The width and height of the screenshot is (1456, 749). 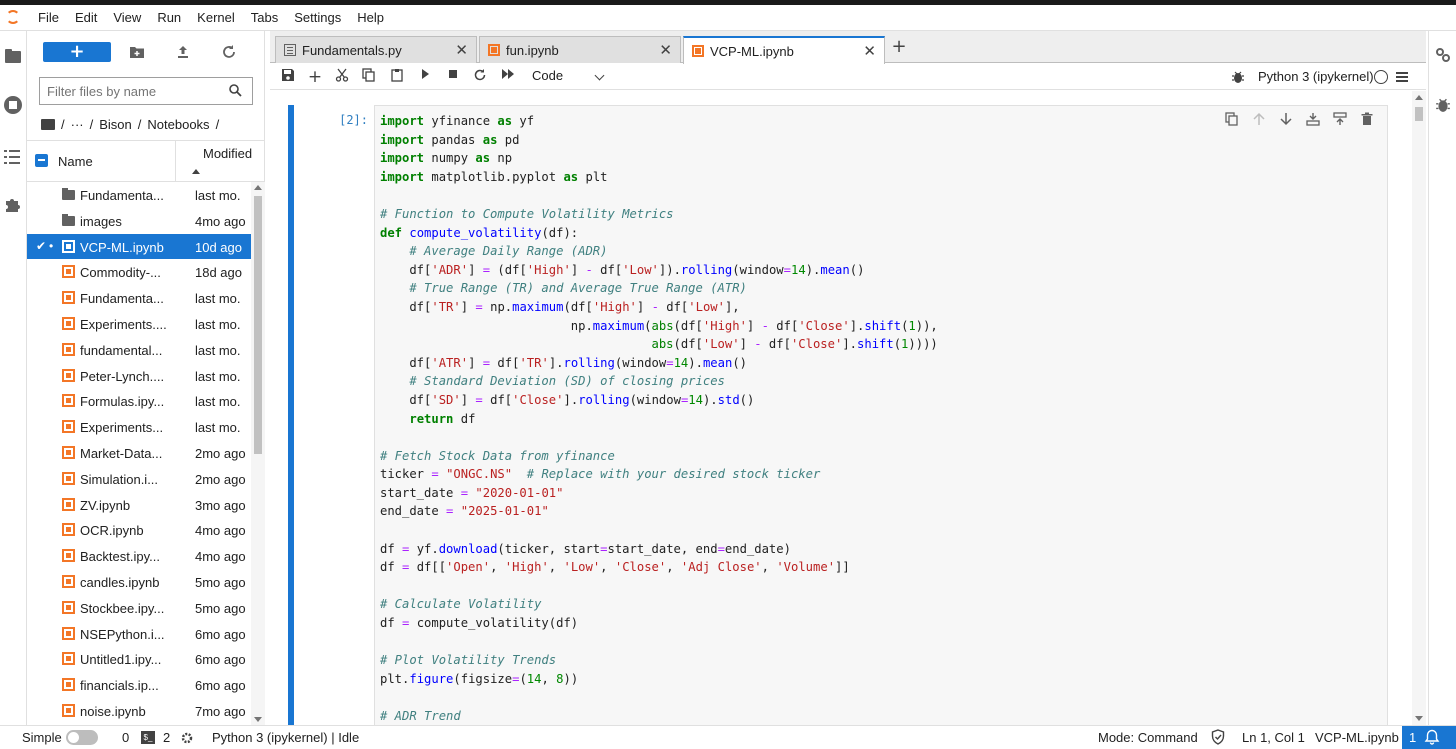 I want to click on delete-cell-trash-icon, so click(x=1366, y=121).